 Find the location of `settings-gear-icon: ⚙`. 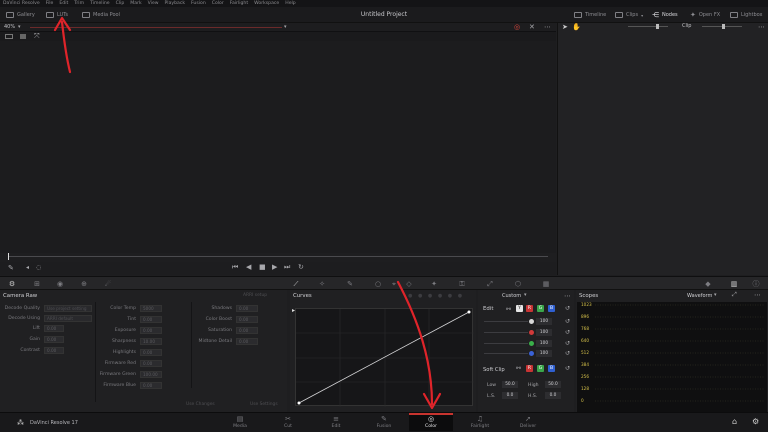

settings-gear-icon: ⚙ is located at coordinates (755, 421).